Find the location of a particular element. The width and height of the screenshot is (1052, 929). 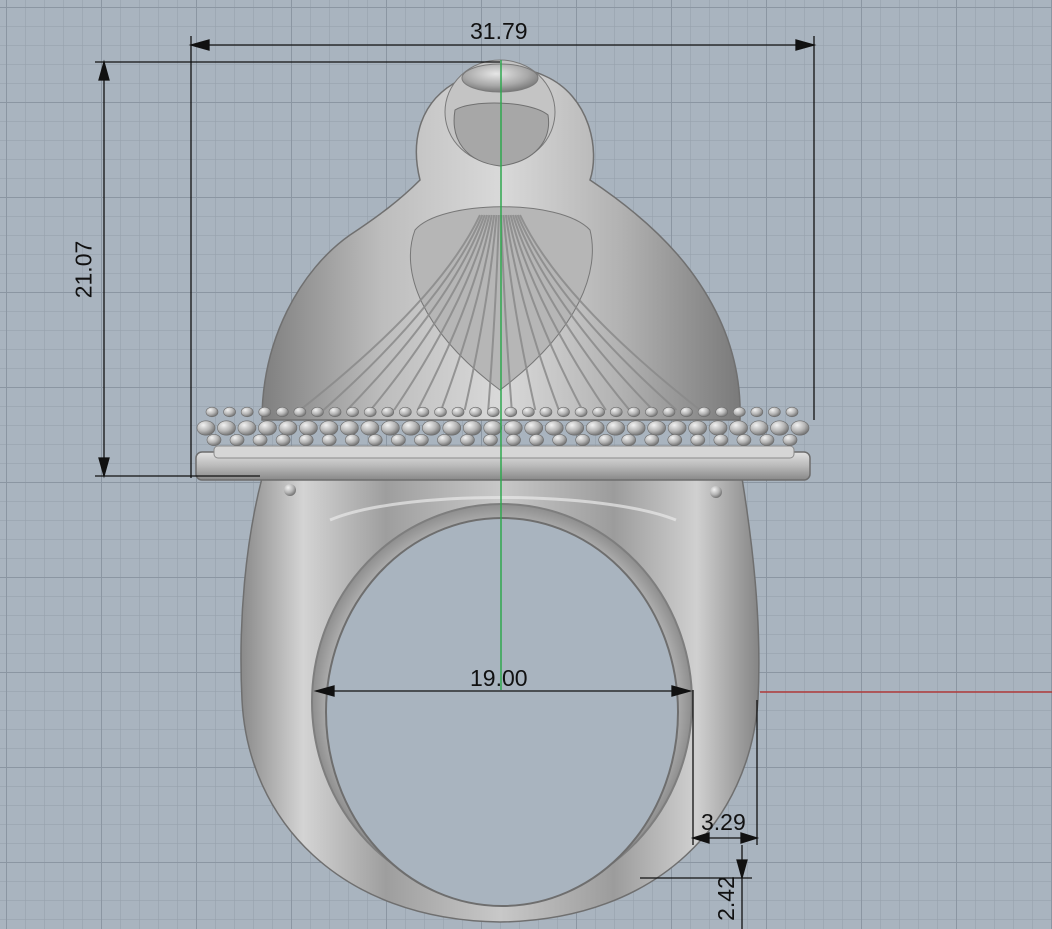

head-height-dimension: 21.07 is located at coordinates (83, 270).